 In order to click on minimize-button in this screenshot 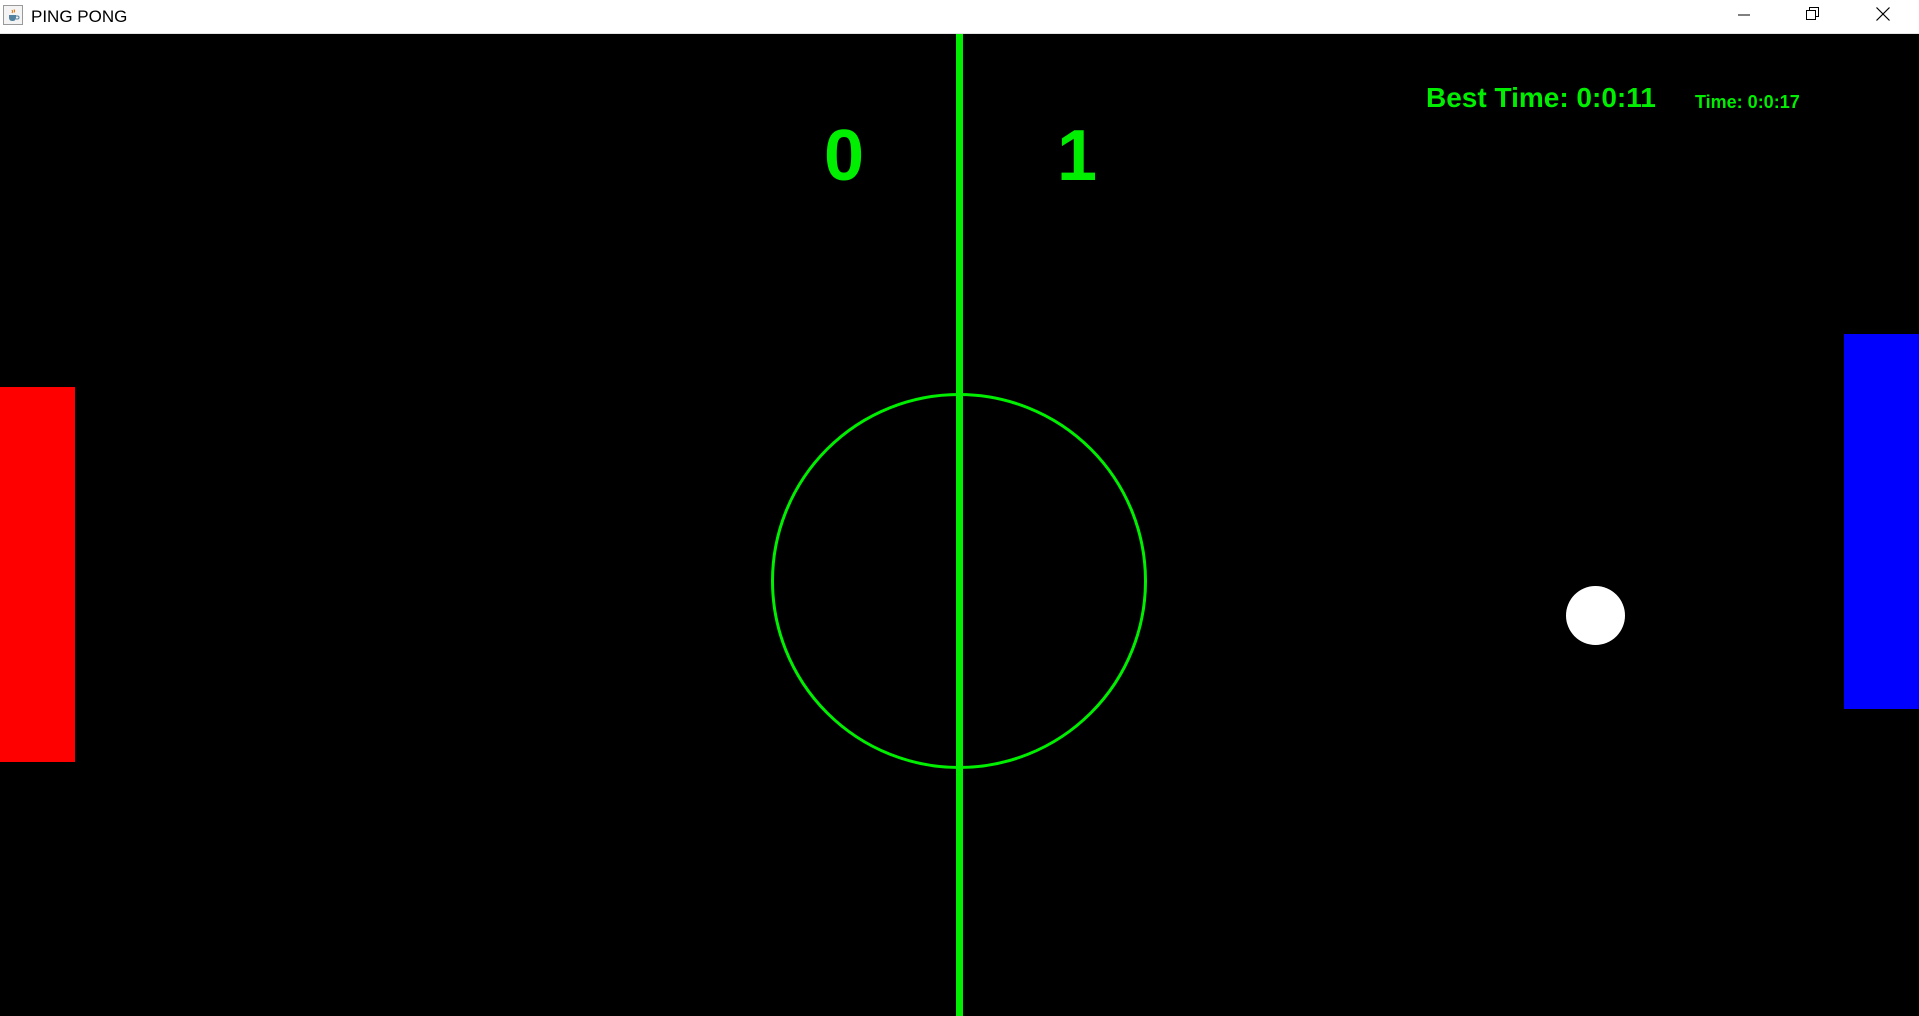, I will do `click(1744, 16)`.